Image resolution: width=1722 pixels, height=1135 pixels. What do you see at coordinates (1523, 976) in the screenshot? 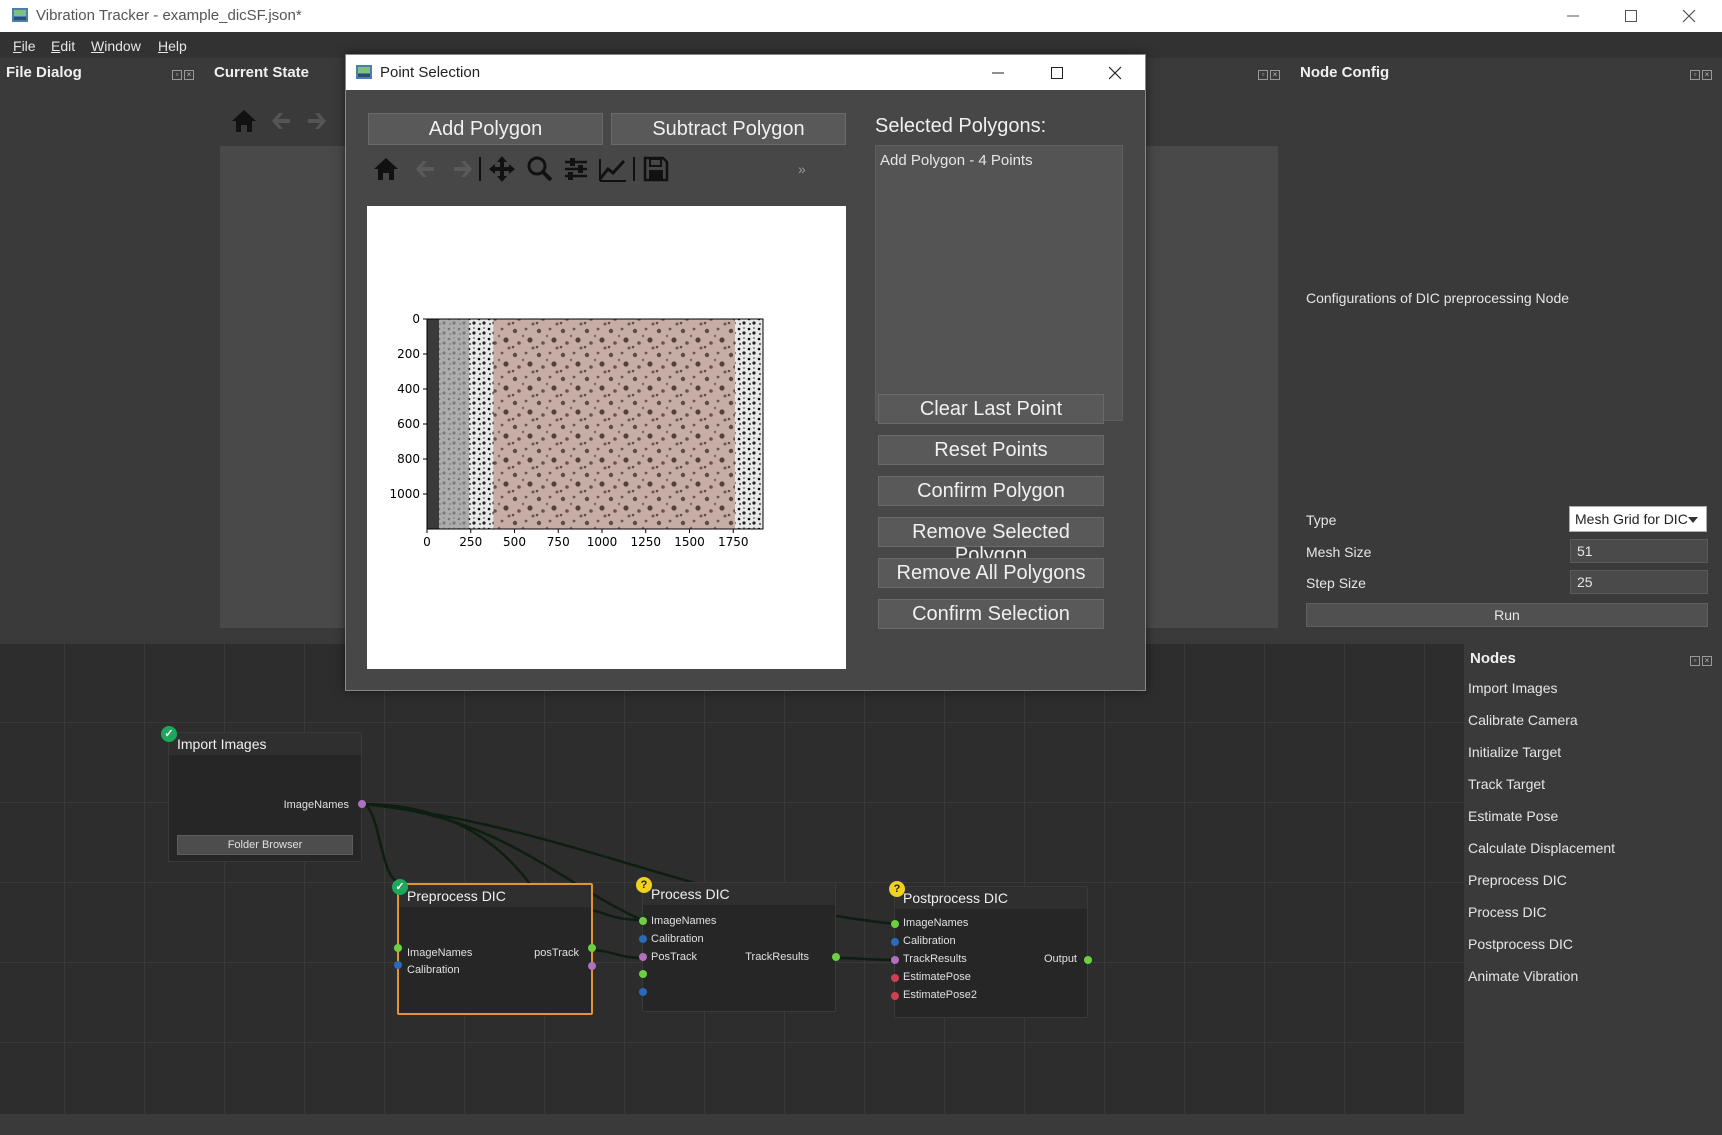
I see `nodes-list-item: Animate Vibration` at bounding box center [1523, 976].